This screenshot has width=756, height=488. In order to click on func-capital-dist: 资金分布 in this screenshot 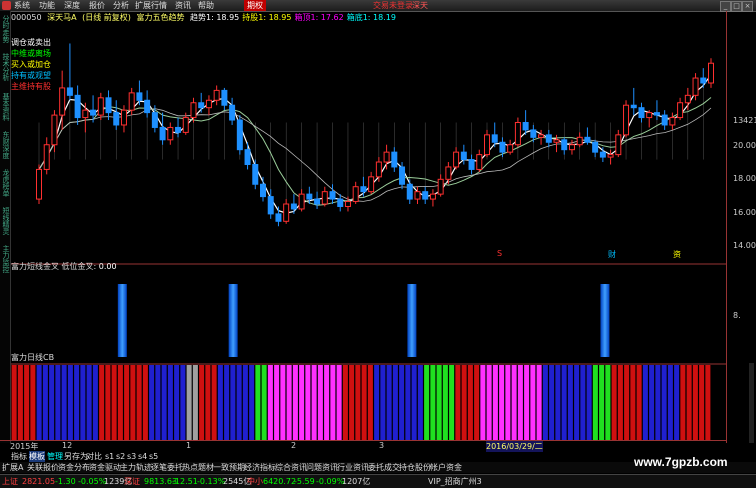, I will do `click(74, 467)`.